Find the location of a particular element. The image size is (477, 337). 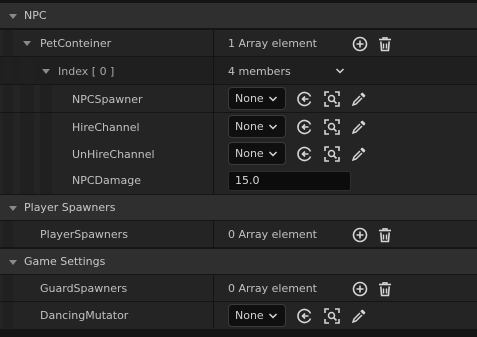

category-npc: NPC is located at coordinates (238, 15).